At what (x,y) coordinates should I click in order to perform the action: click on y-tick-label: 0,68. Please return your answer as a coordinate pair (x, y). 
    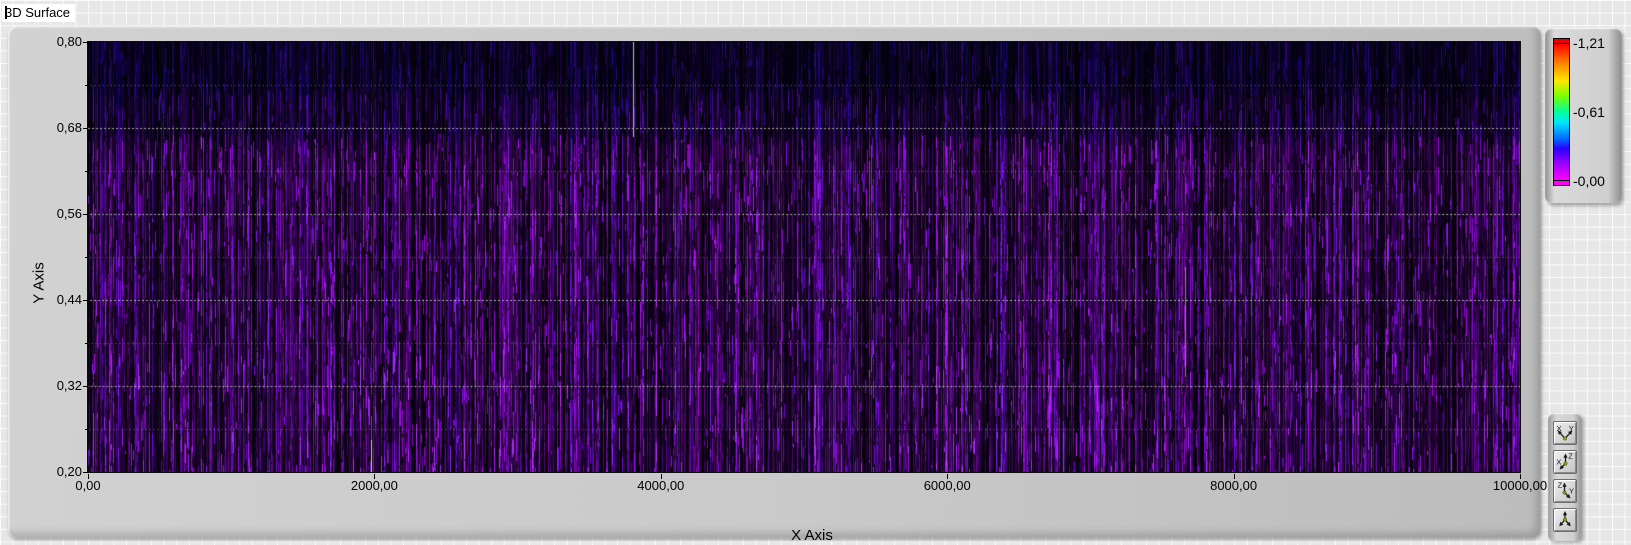
    Looking at the image, I should click on (69, 127).